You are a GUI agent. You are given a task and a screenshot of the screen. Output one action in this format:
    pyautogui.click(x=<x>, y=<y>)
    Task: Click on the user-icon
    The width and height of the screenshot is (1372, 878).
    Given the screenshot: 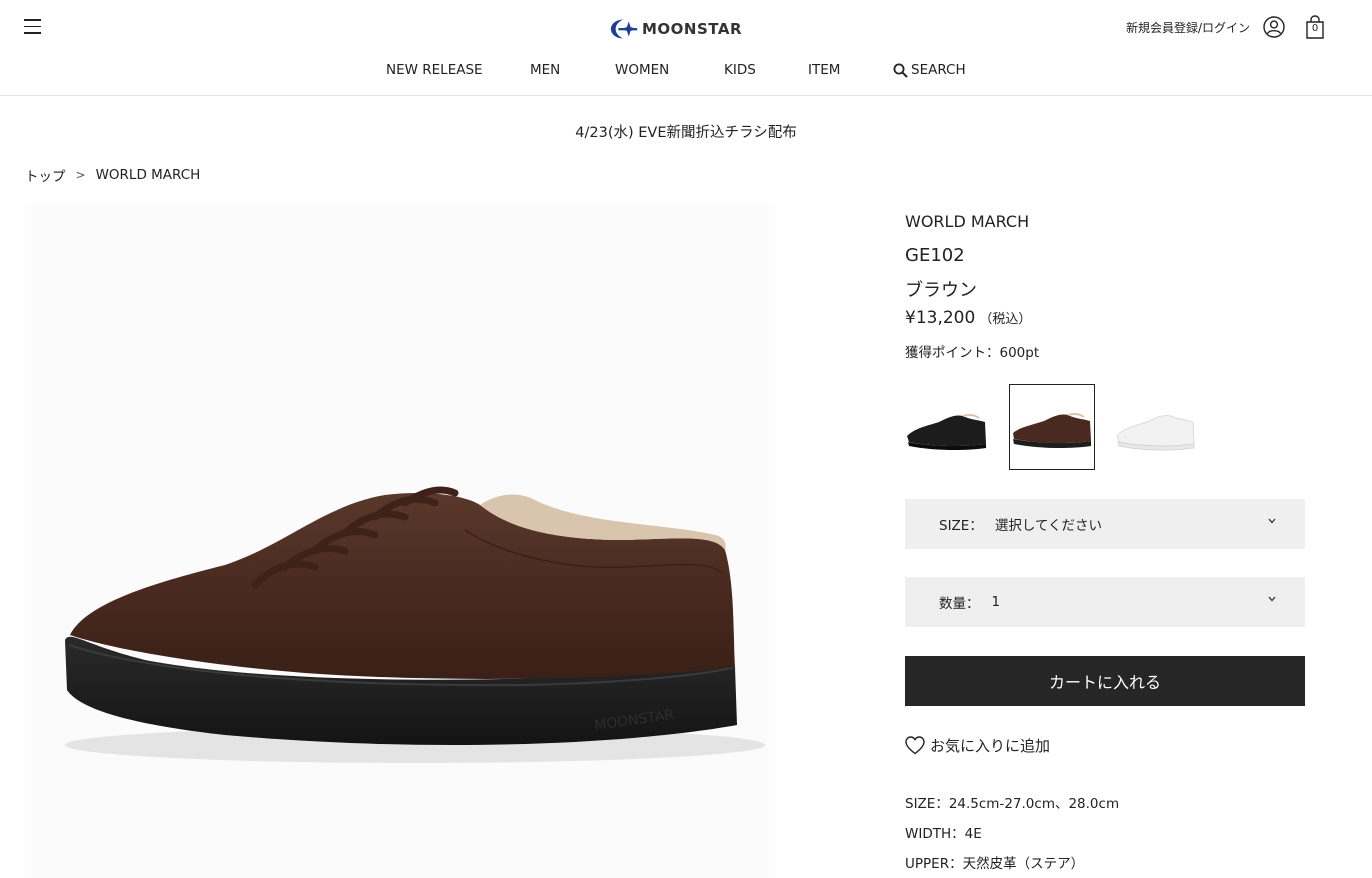 What is the action you would take?
    pyautogui.click(x=1274, y=27)
    